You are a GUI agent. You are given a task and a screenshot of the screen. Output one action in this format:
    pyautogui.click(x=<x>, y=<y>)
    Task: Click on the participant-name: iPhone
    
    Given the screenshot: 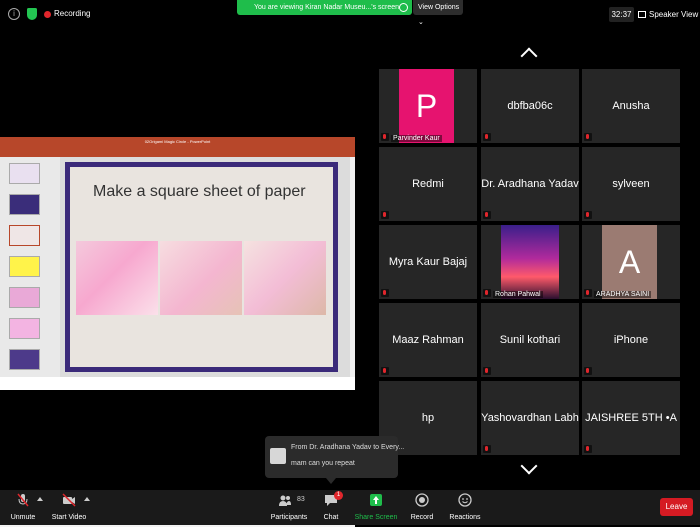 What is the action you would take?
    pyautogui.click(x=631, y=340)
    